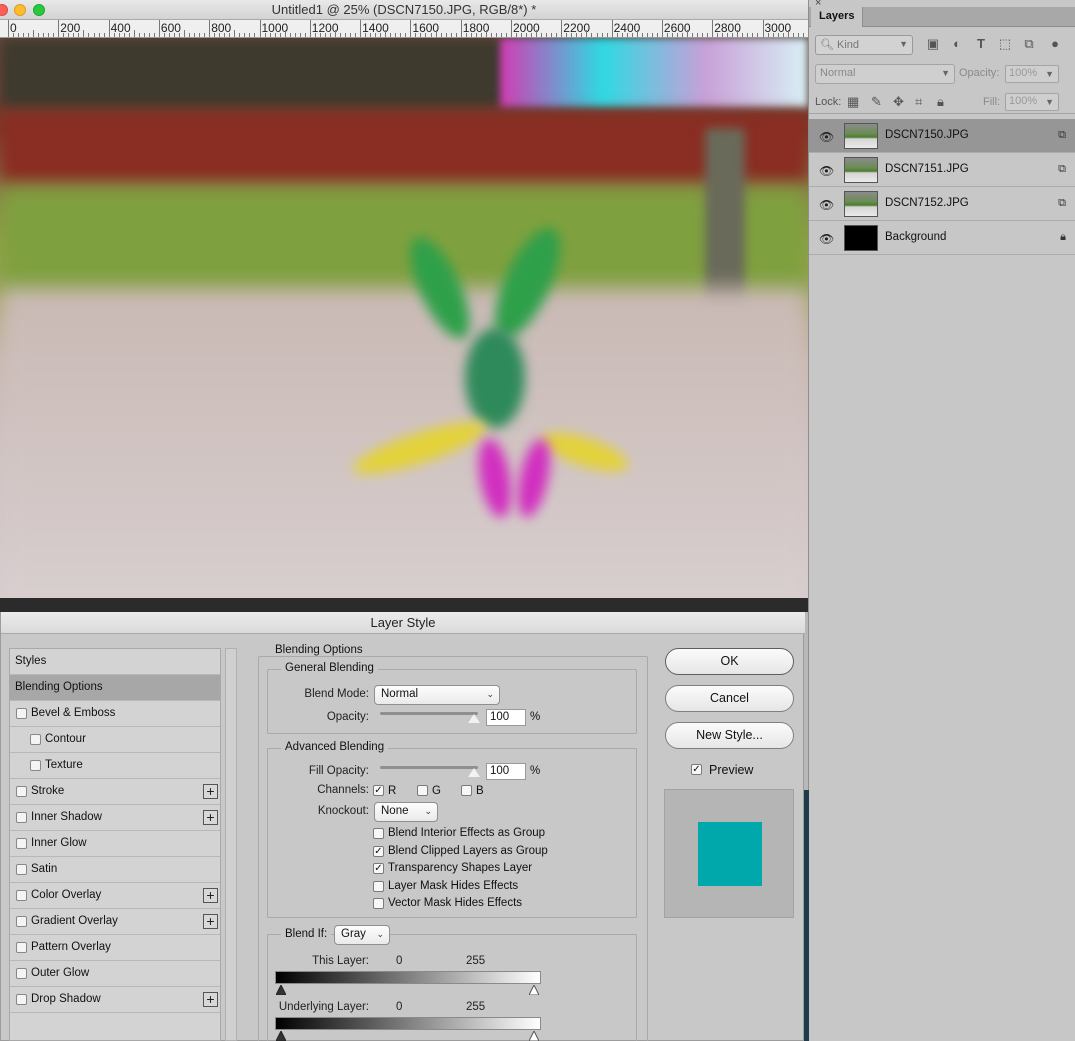  Describe the element at coordinates (378, 790) in the screenshot. I see `channel-r-checkbox: ✓` at that location.